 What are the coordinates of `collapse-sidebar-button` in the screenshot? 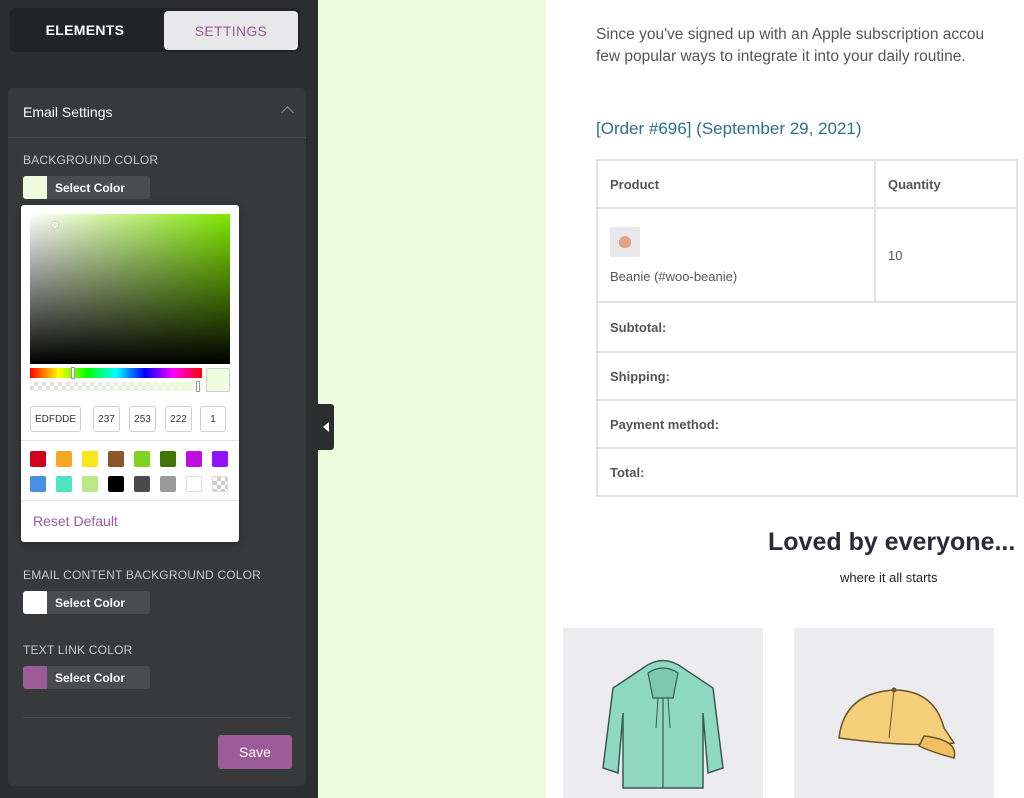 It's located at (326, 427).